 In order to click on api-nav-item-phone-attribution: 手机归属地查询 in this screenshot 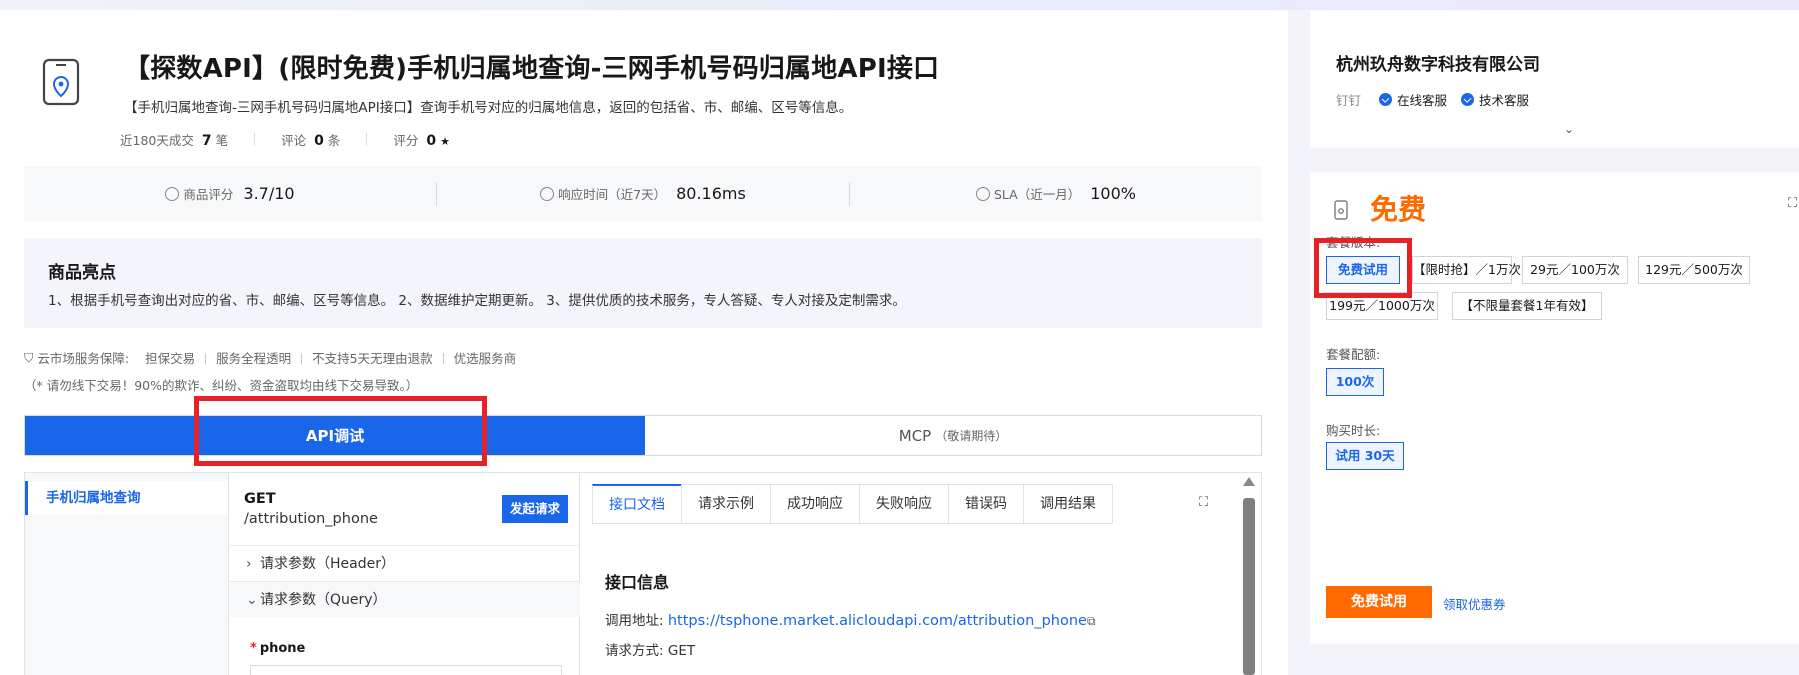, I will do `click(126, 498)`.